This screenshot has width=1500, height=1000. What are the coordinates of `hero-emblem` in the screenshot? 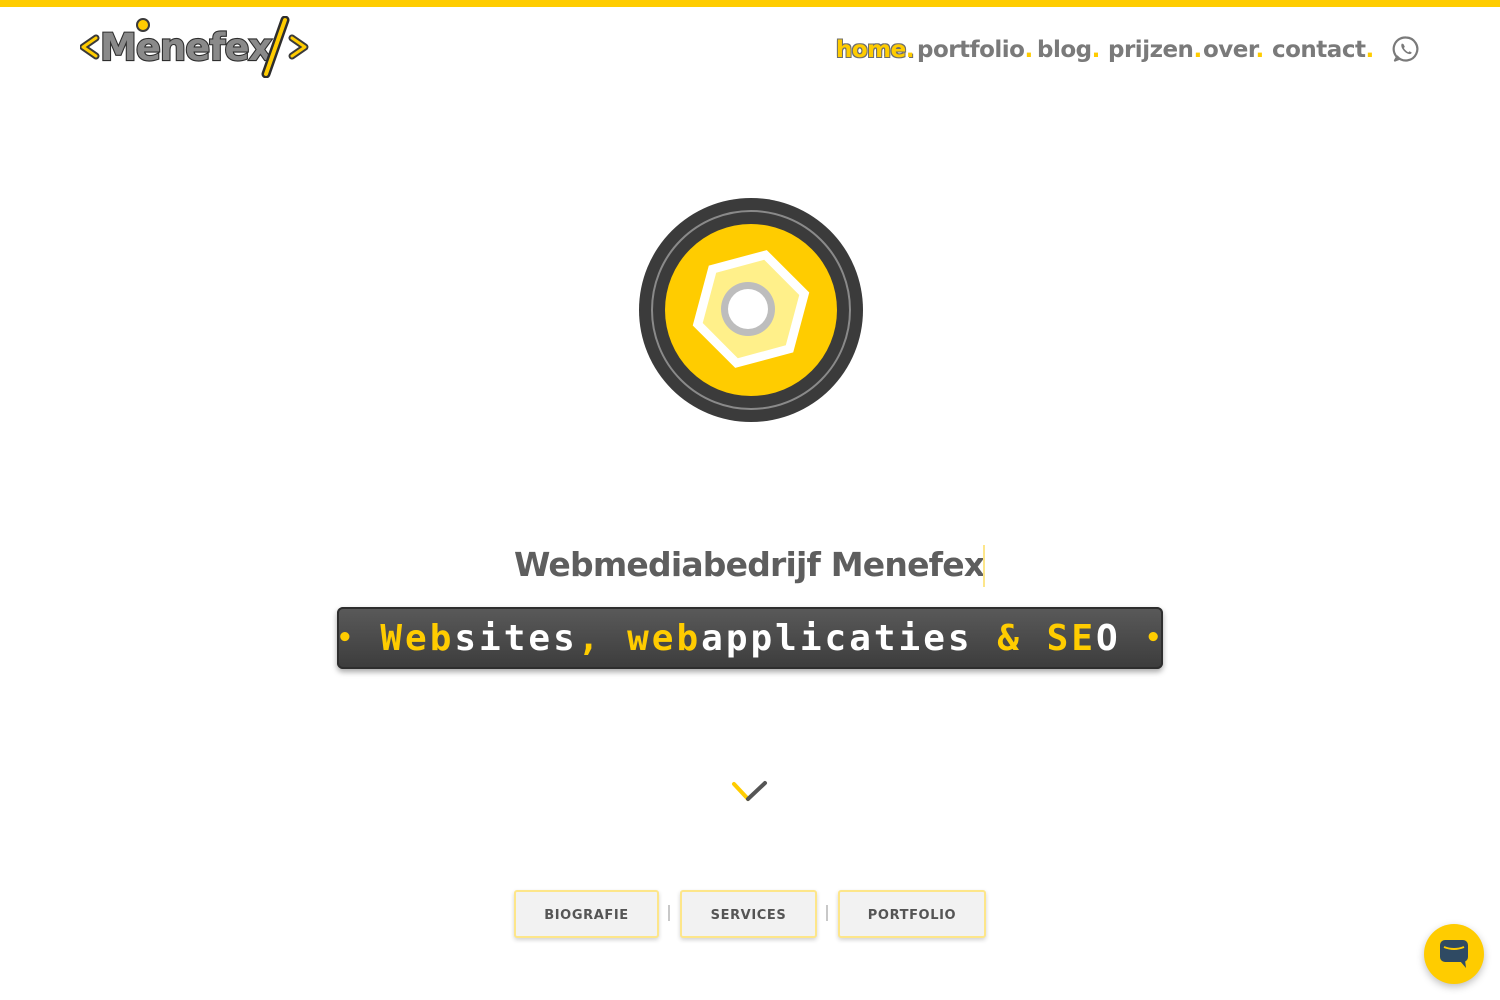 It's located at (751, 310).